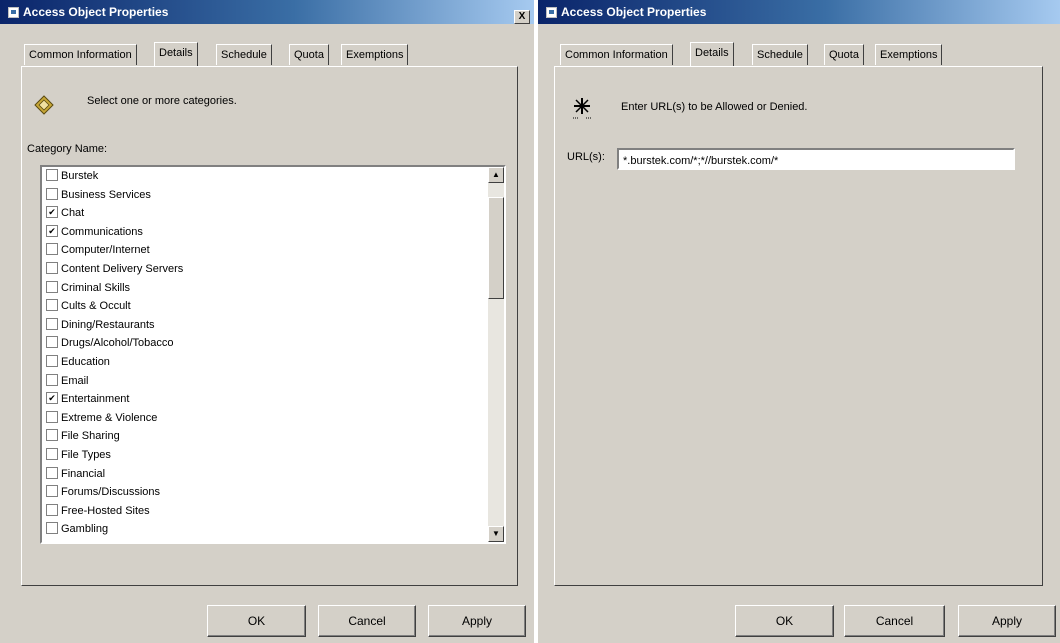 The width and height of the screenshot is (1060, 643). I want to click on category-item: ✔ Chat, so click(264, 213).